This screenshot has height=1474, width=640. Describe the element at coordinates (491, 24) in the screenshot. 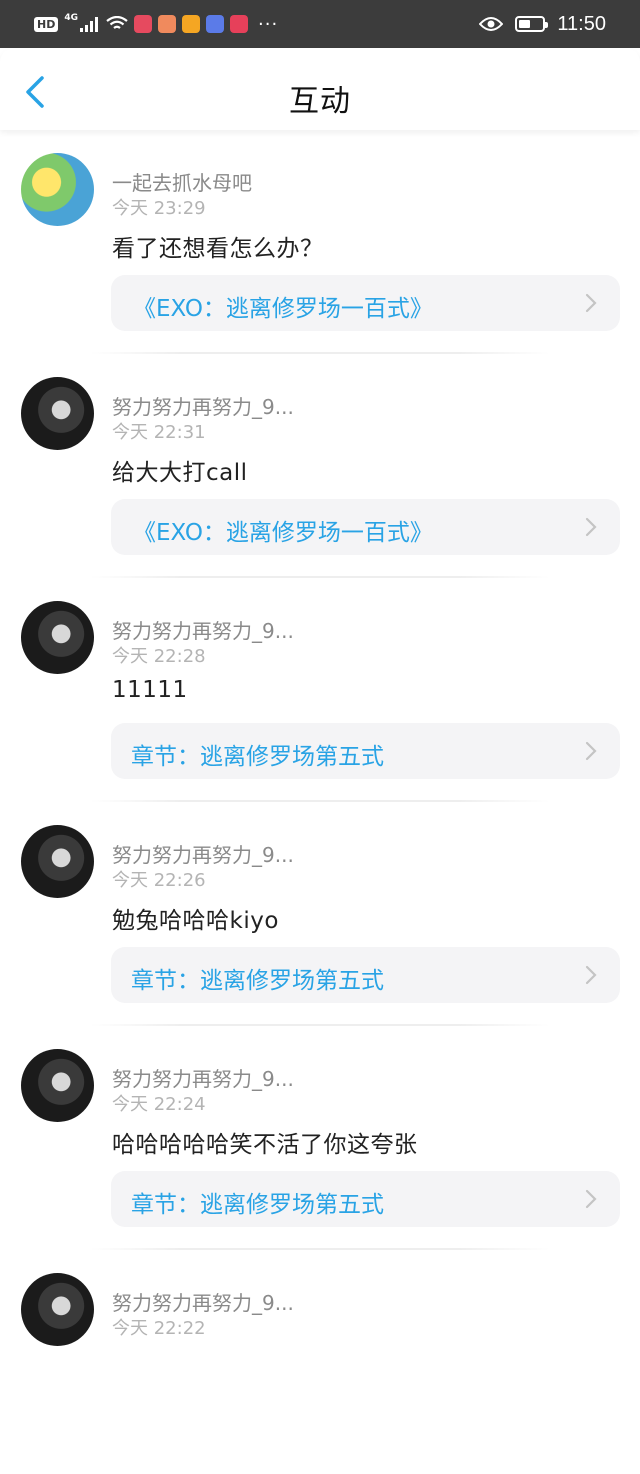

I see `eye-icon` at that location.